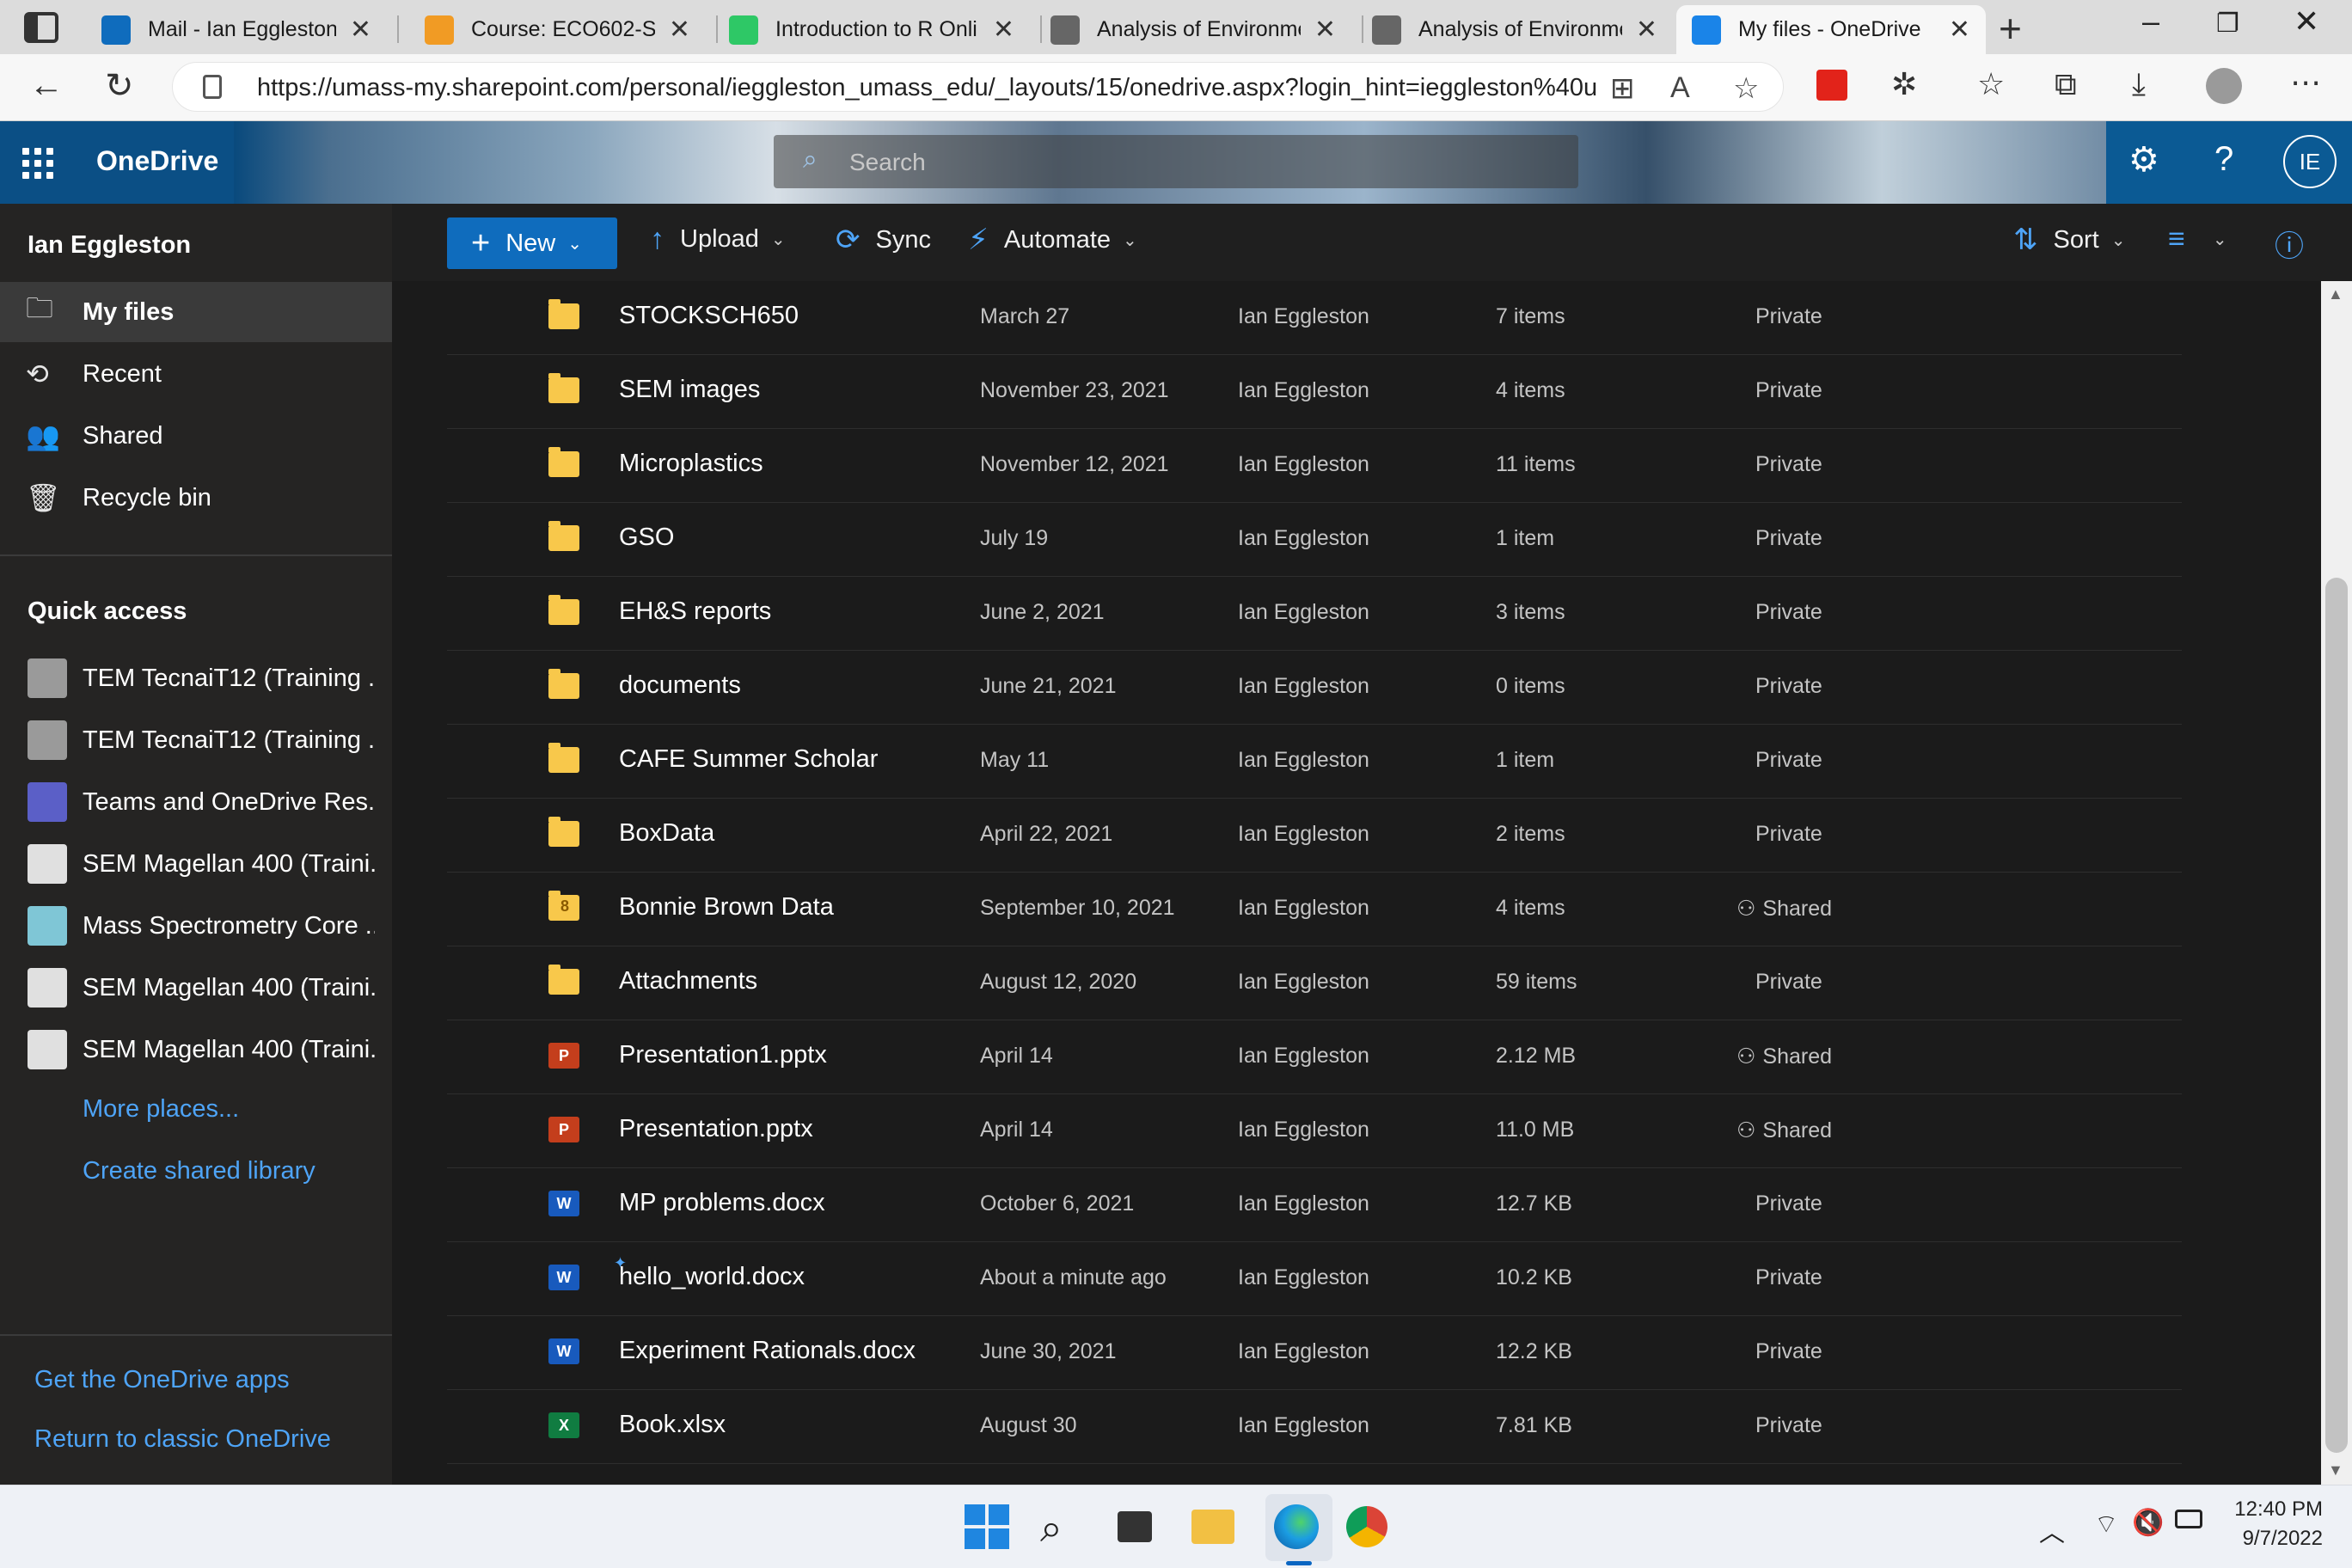 This screenshot has height=1568, width=2352. What do you see at coordinates (2267, 1539) in the screenshot?
I see `clock-date: 9/7/2022` at bounding box center [2267, 1539].